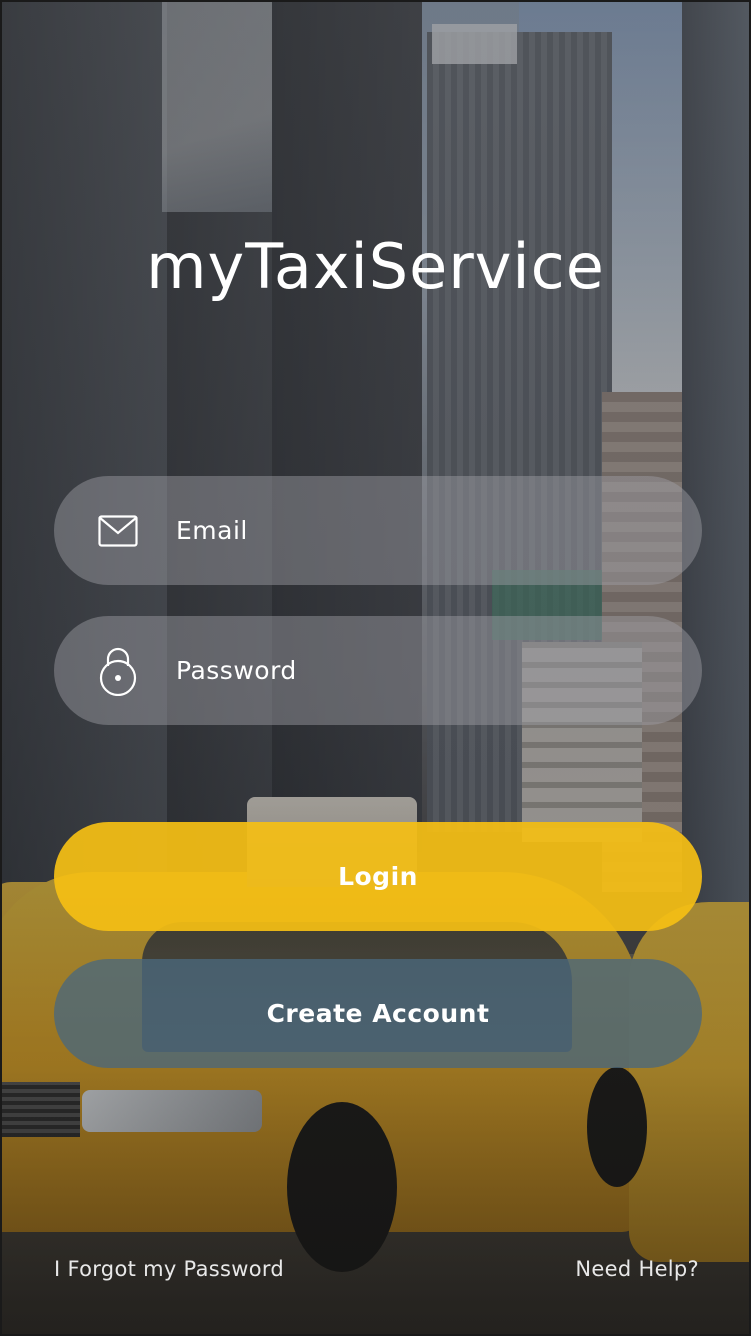  What do you see at coordinates (169, 1269) in the screenshot?
I see `forgot-password-link: I Forgot my Password` at bounding box center [169, 1269].